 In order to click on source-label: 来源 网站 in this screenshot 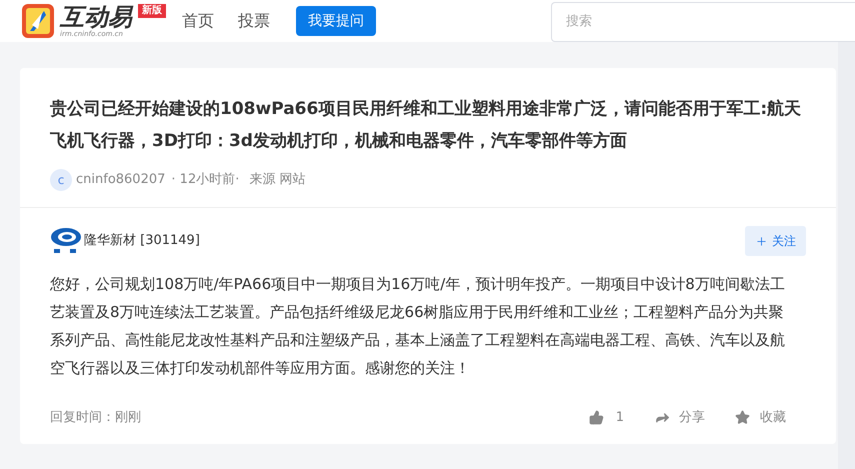, I will do `click(277, 180)`.